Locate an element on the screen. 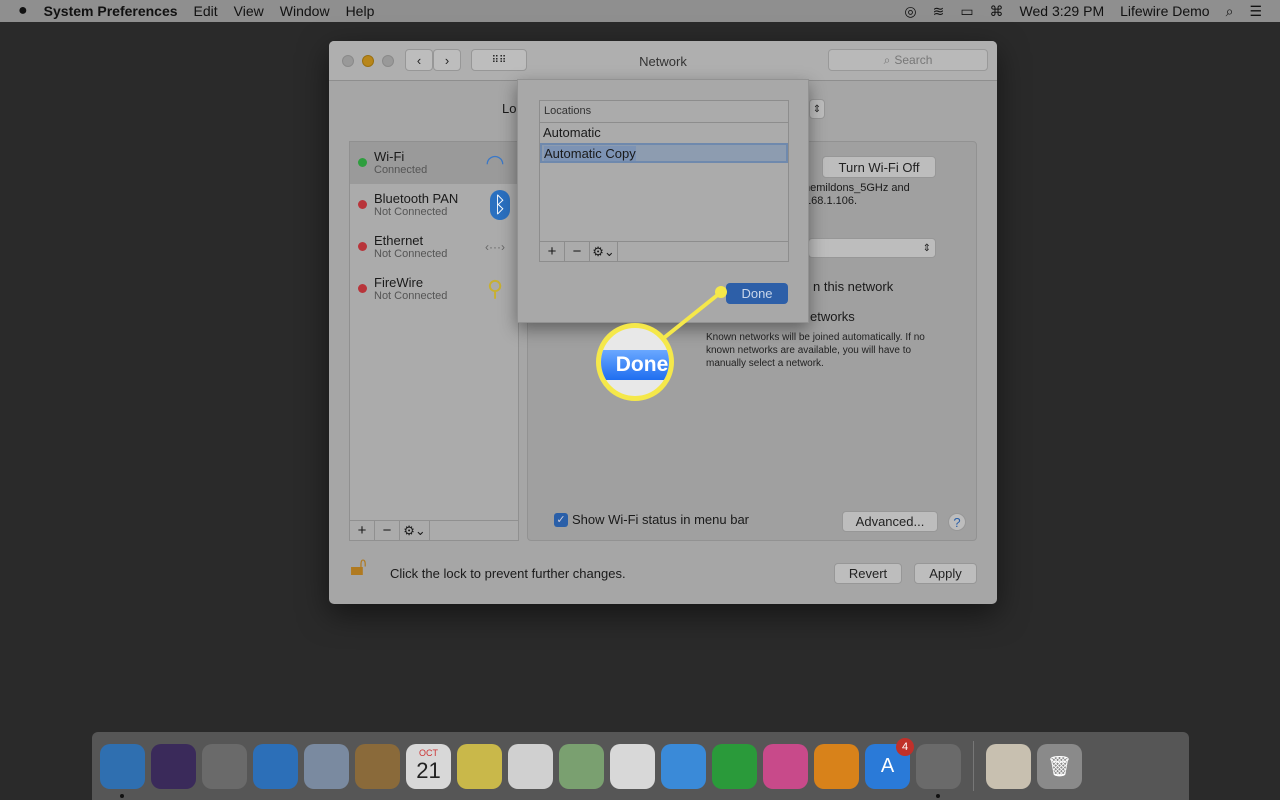  dock-facetime-icon is located at coordinates (734, 766).